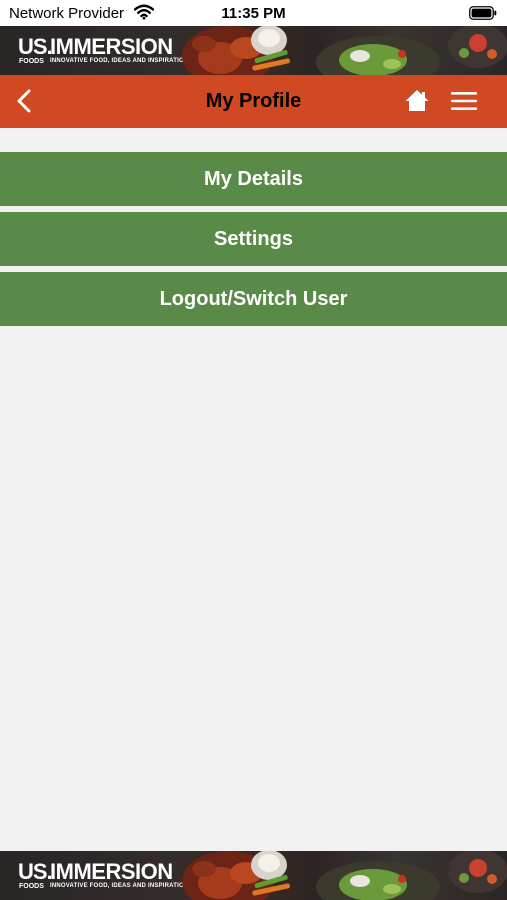  What do you see at coordinates (483, 15) in the screenshot?
I see `battery-icon` at bounding box center [483, 15].